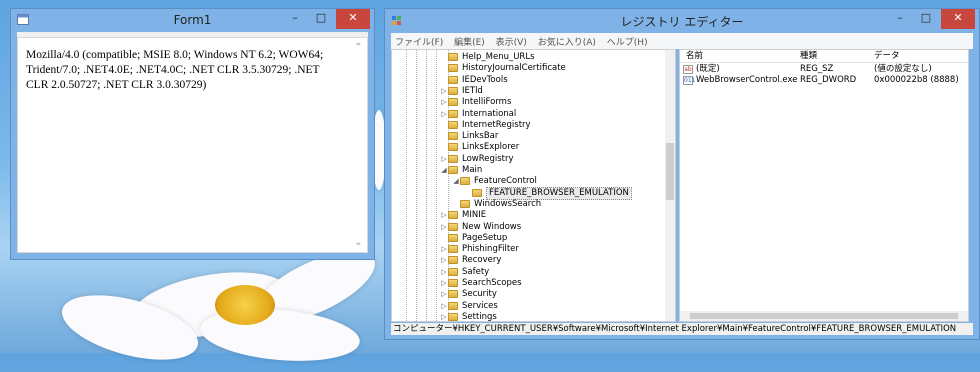 The width and height of the screenshot is (980, 372). What do you see at coordinates (192, 20) in the screenshot?
I see `form1-titlebar: Form1 – □ ✕` at bounding box center [192, 20].